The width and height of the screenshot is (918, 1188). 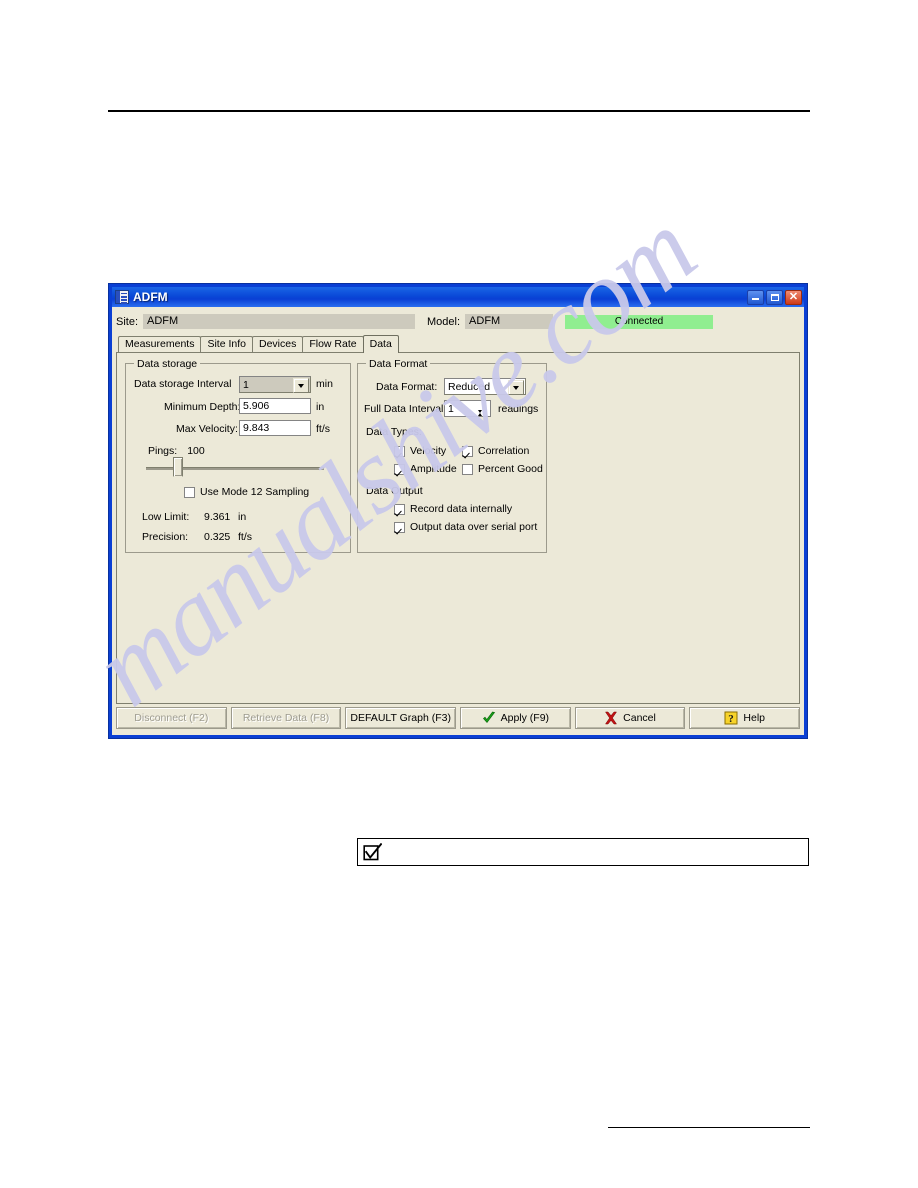 I want to click on disconnect-button: Disconnect (F2), so click(x=171, y=718).